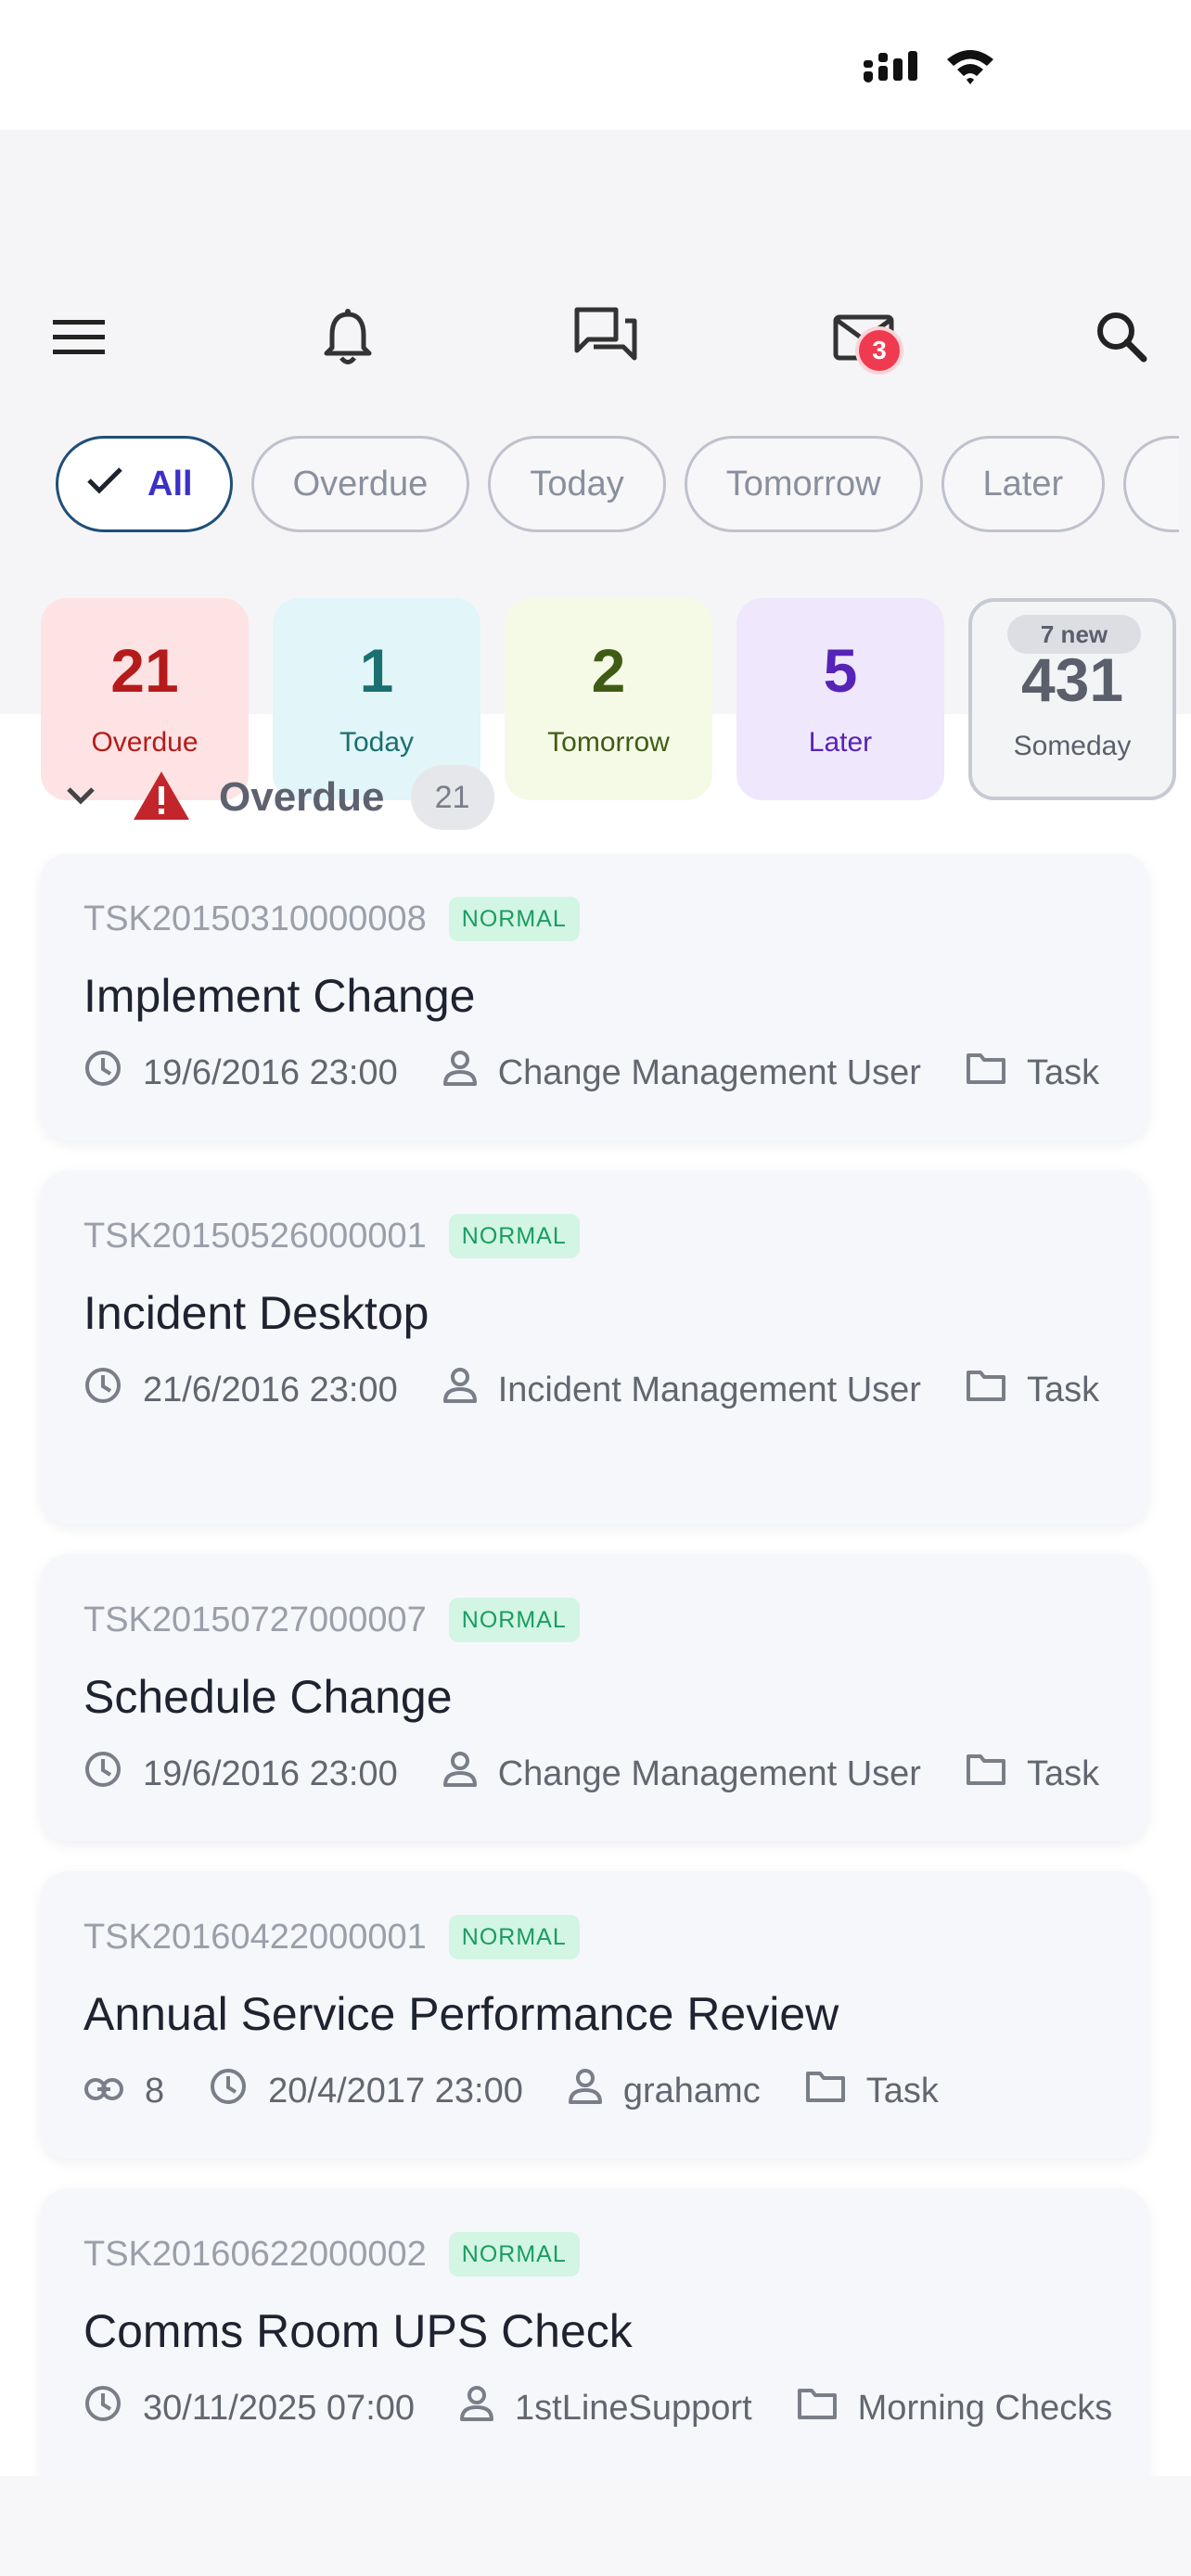  I want to click on task-id: TSK20150526000001, so click(255, 1236).